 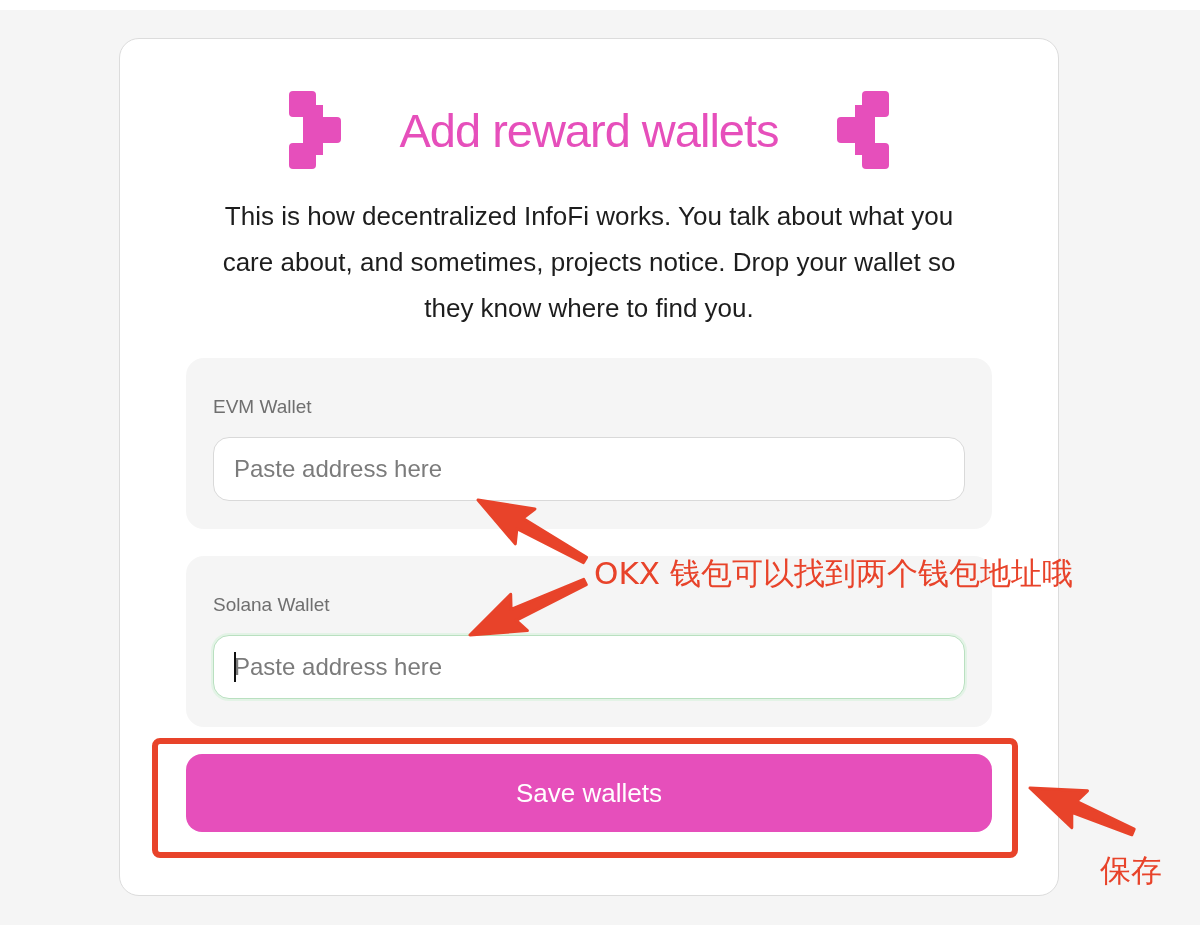 I want to click on page-title: Add reward wallets, so click(x=589, y=130).